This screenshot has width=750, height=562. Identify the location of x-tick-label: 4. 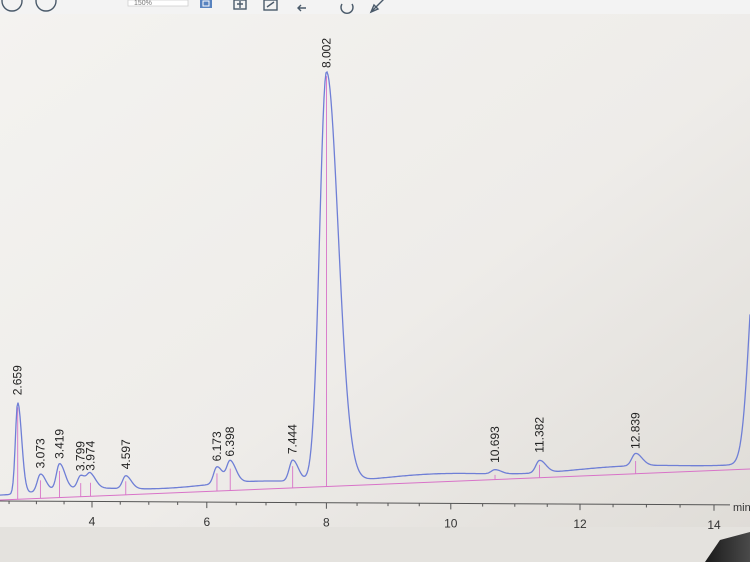
(92, 521).